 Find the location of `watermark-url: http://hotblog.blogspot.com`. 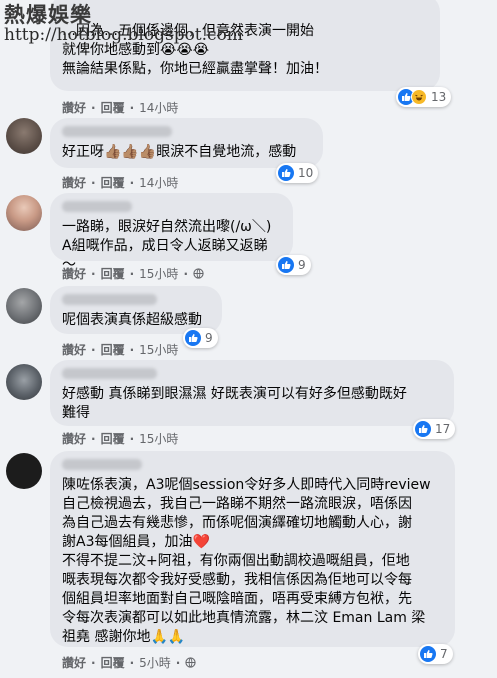

watermark-url: http://hotblog.blogspot.com is located at coordinates (123, 35).